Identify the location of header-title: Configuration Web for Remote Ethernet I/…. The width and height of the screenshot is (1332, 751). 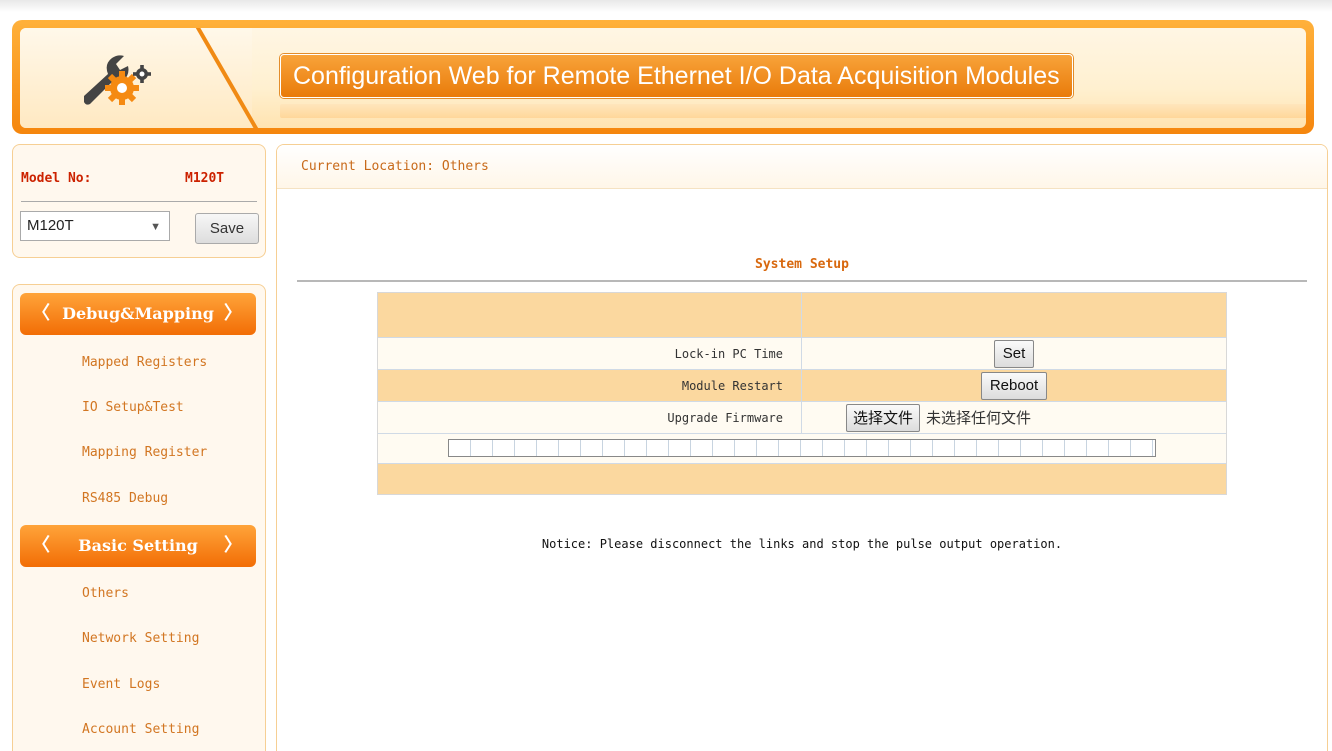
(676, 76).